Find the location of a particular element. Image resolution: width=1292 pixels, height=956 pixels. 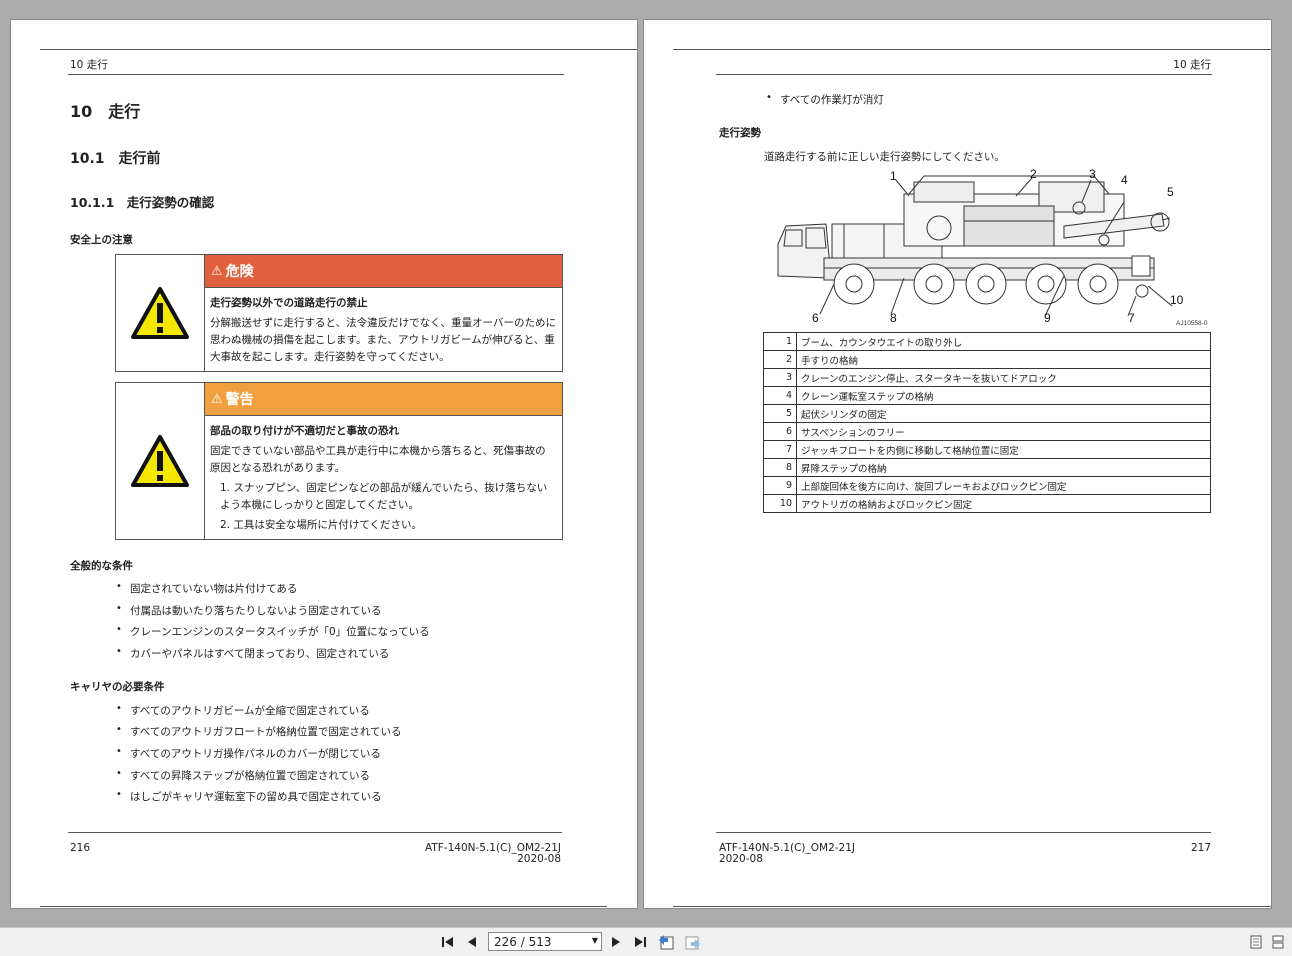

first-page-button is located at coordinates (448, 942).